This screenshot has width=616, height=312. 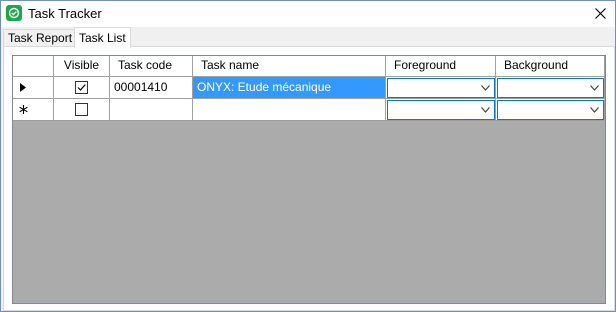 I want to click on task-name-cell-selected: ONYX: Etude mécanique, so click(x=289, y=88).